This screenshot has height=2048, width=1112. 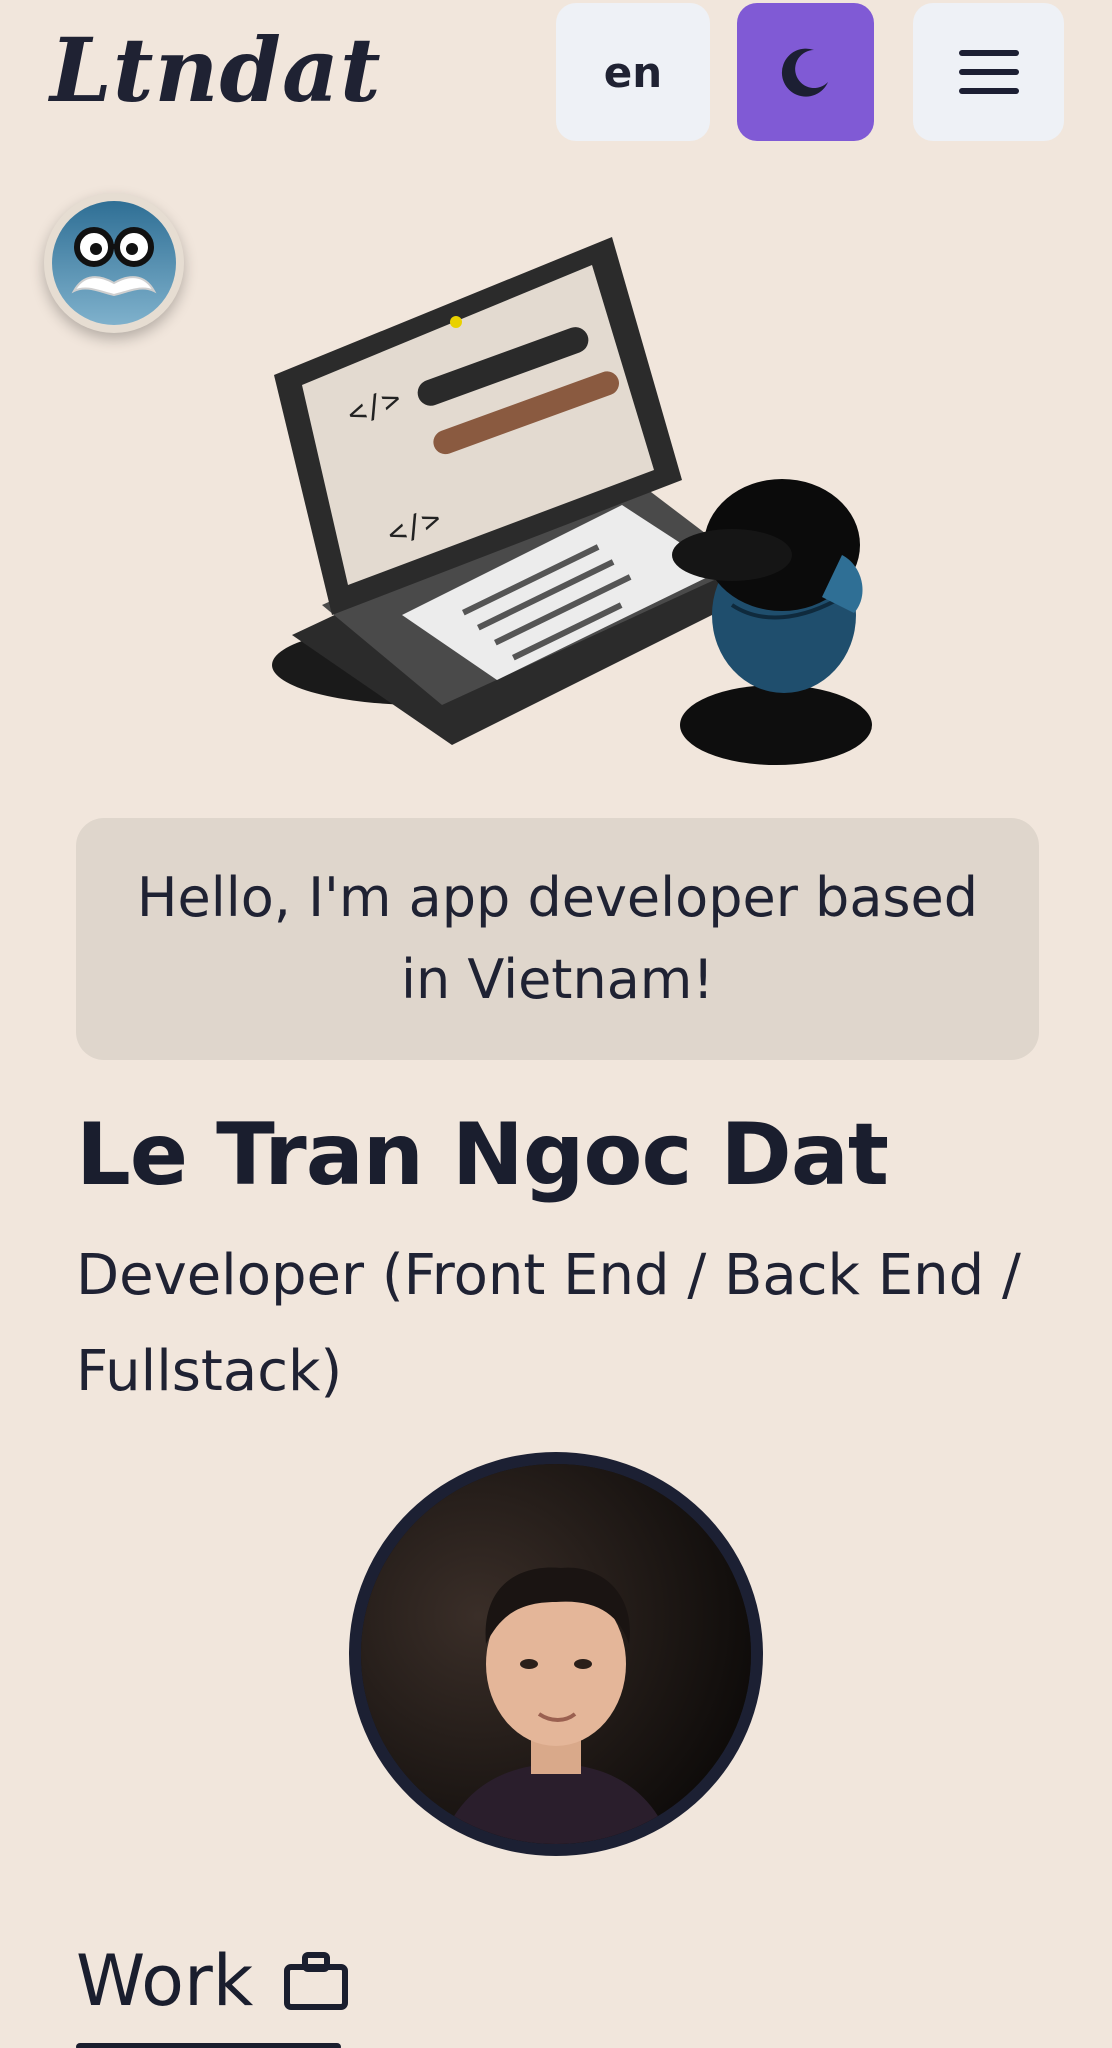 I want to click on theme-toggle-button, so click(x=805, y=72).